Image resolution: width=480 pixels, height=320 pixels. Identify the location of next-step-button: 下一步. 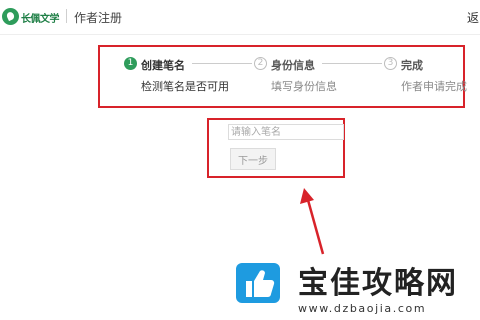
(253, 159).